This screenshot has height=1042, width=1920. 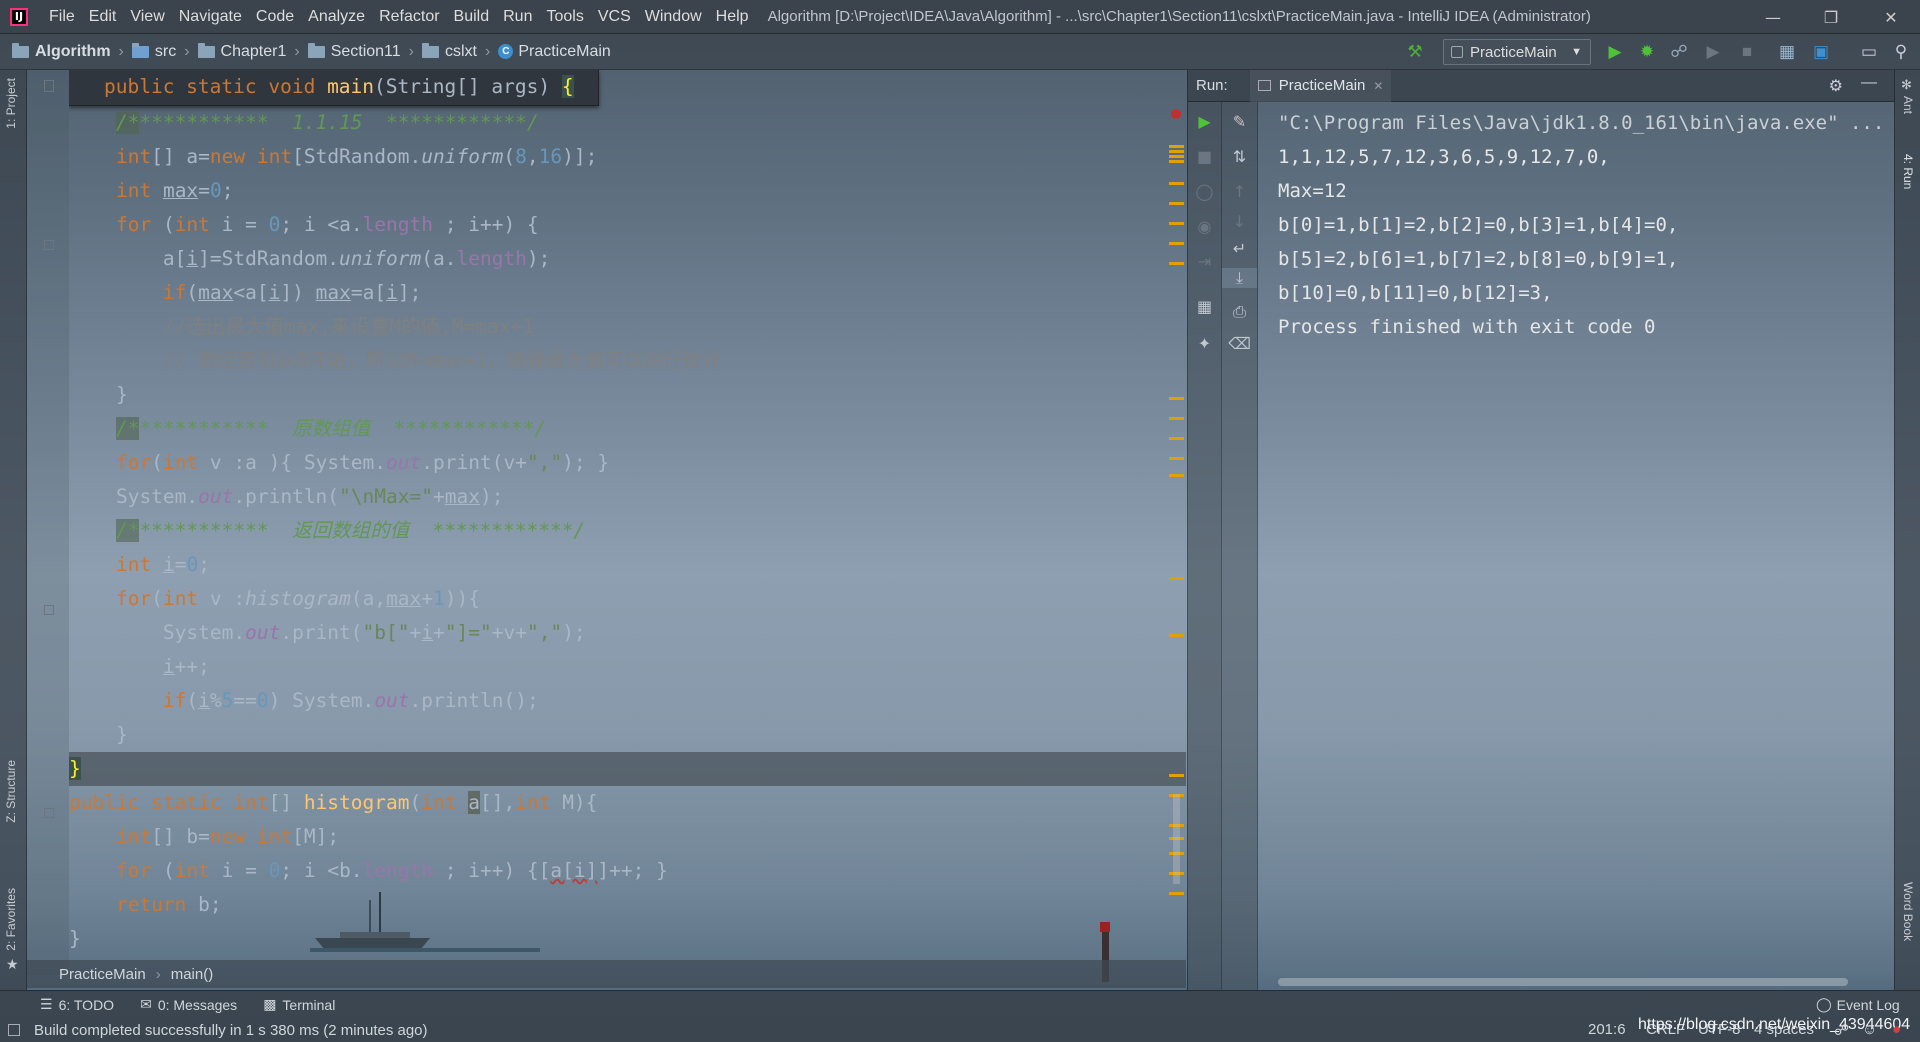 What do you see at coordinates (174, 190) in the screenshot?
I see `code-line: int max=0;` at bounding box center [174, 190].